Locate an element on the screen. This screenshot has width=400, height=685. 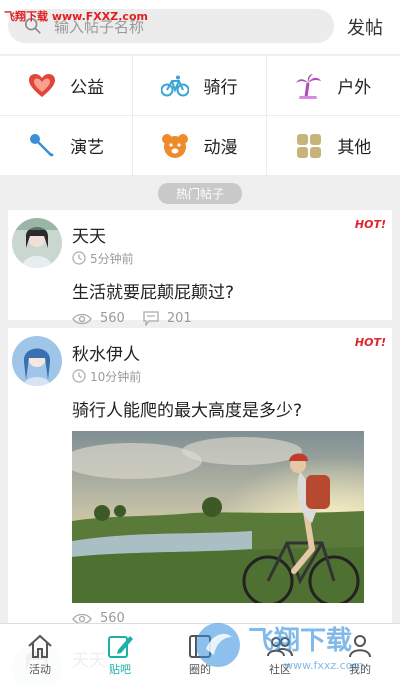
palm-tree-icon is located at coordinates (309, 86).